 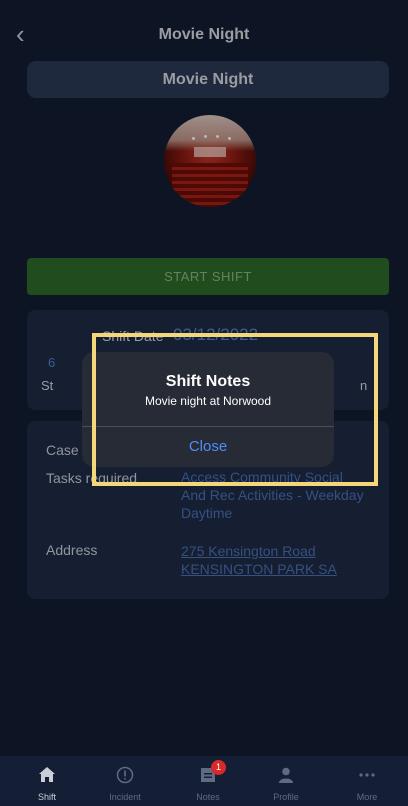 What do you see at coordinates (286, 797) in the screenshot?
I see `tab-label: Profile` at bounding box center [286, 797].